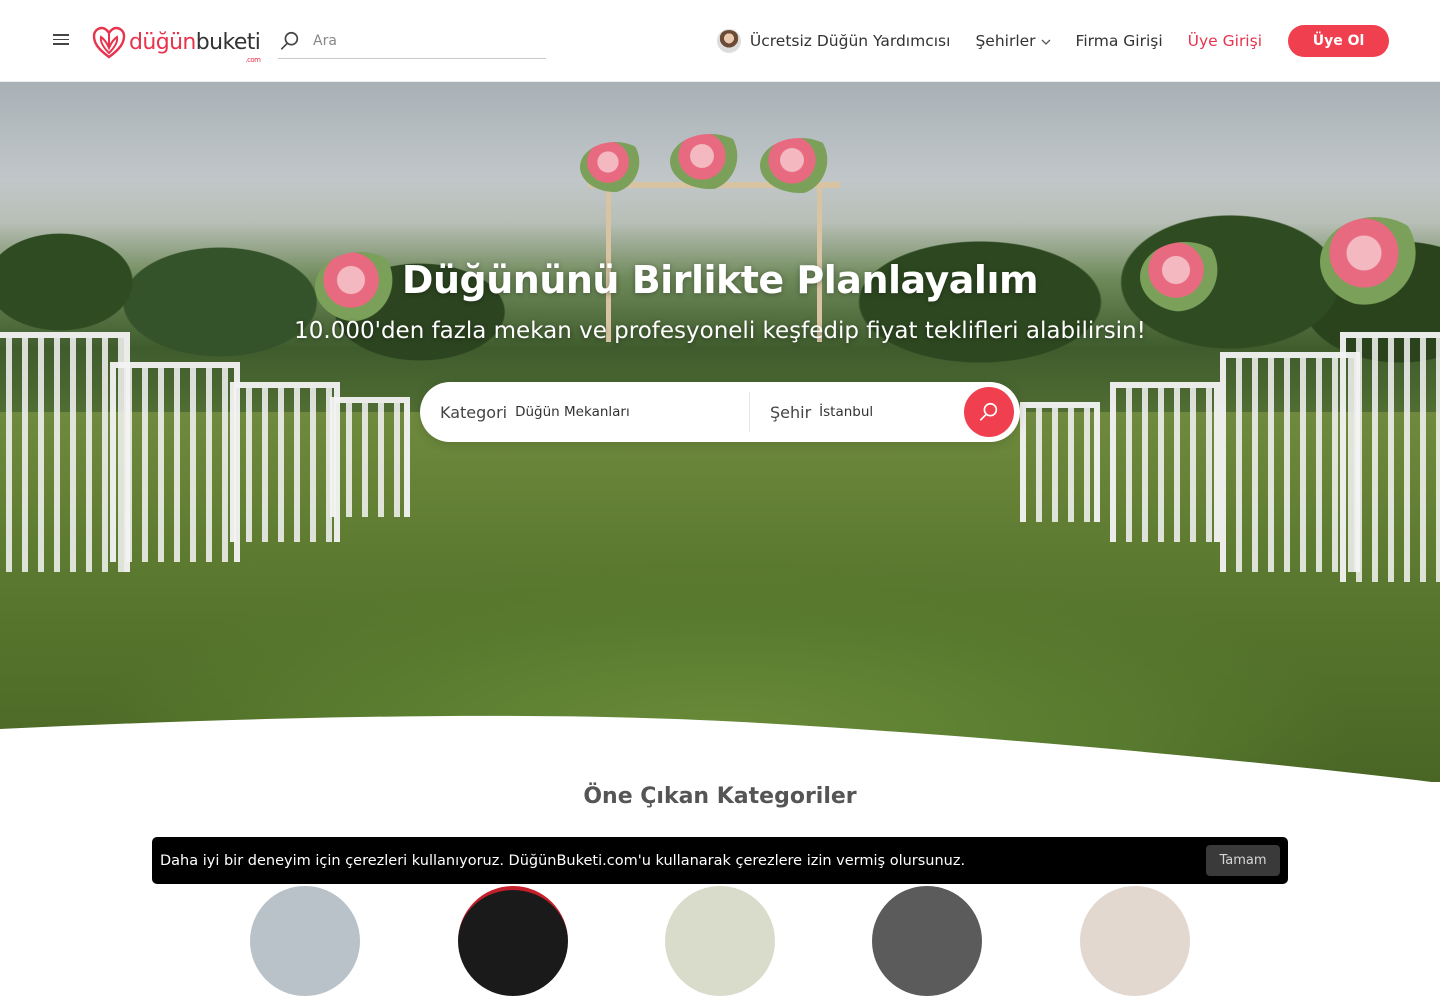 The image size is (1440, 996). Describe the element at coordinates (109, 42) in the screenshot. I see `heart-logo-icon` at that location.